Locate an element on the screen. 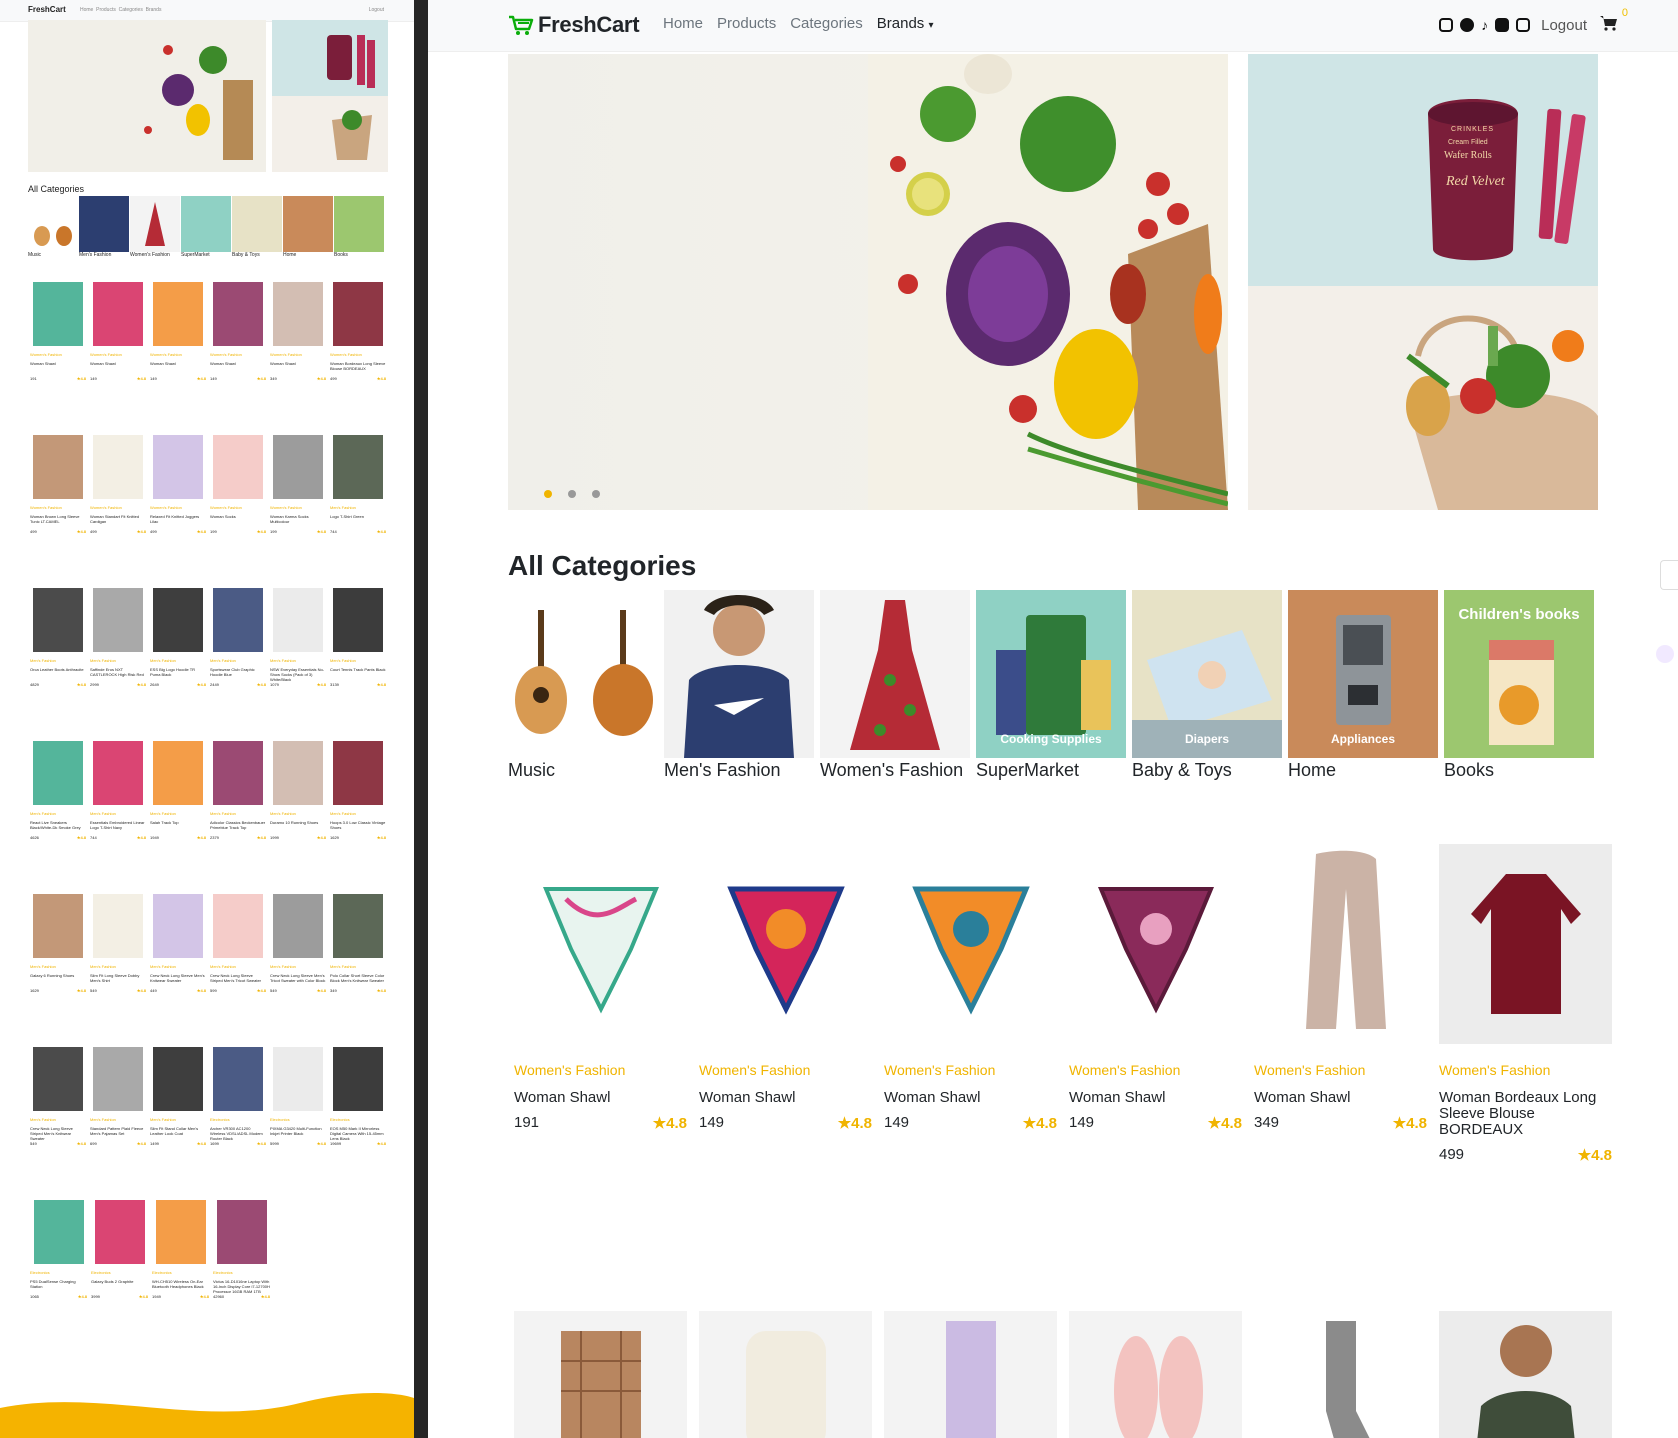 The height and width of the screenshot is (1438, 1678). preview-brand: FreshCart is located at coordinates (47, 9).